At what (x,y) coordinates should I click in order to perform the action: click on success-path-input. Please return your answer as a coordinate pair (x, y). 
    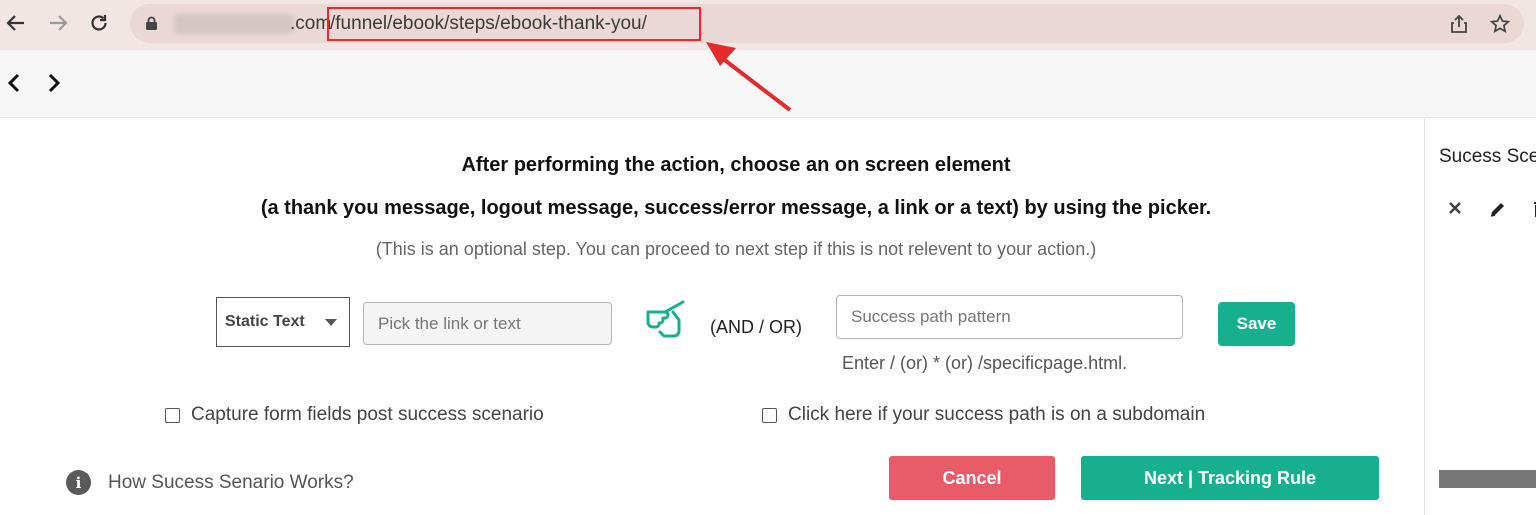
    Looking at the image, I should click on (1009, 317).